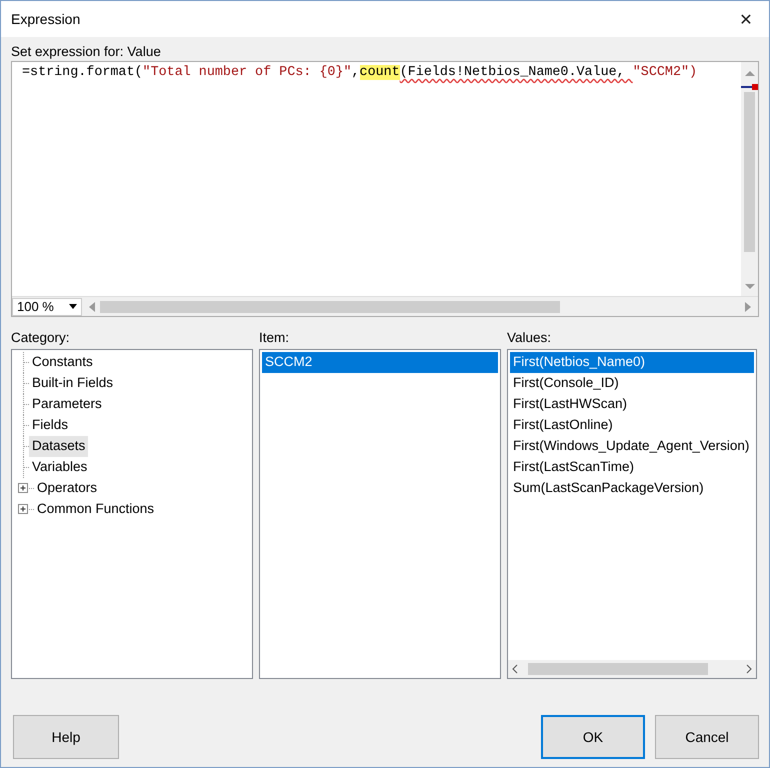 This screenshot has height=768, width=770. I want to click on scroll-marker-icon, so click(749, 87).